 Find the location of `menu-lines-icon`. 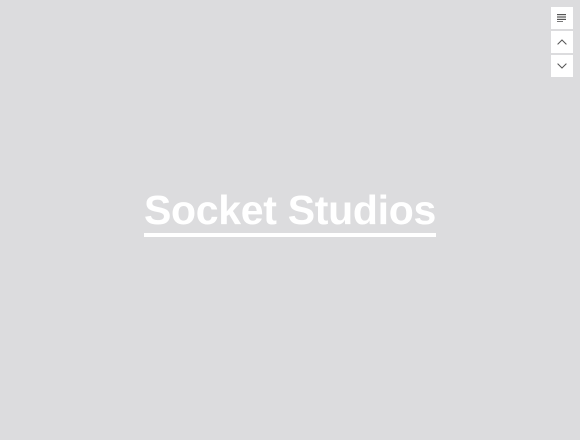

menu-lines-icon is located at coordinates (561, 18).